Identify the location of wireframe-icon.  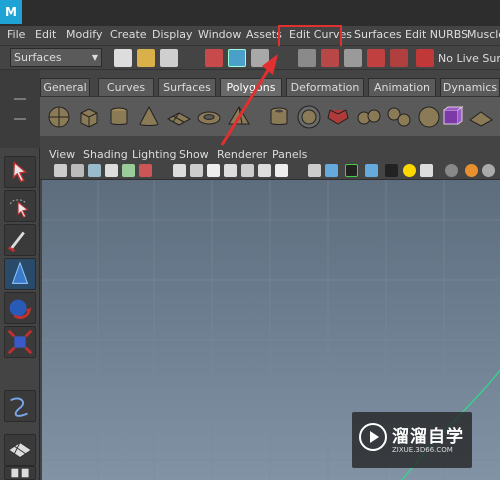
(314, 170).